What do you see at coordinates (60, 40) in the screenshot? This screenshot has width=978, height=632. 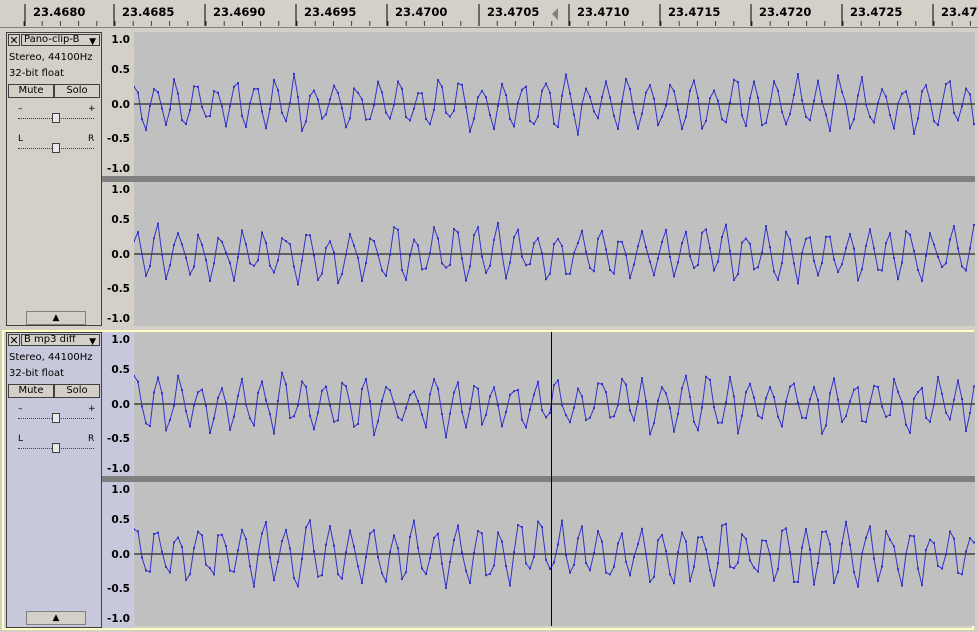 I see `track-name-menu: Pano-clip-B ▼` at bounding box center [60, 40].